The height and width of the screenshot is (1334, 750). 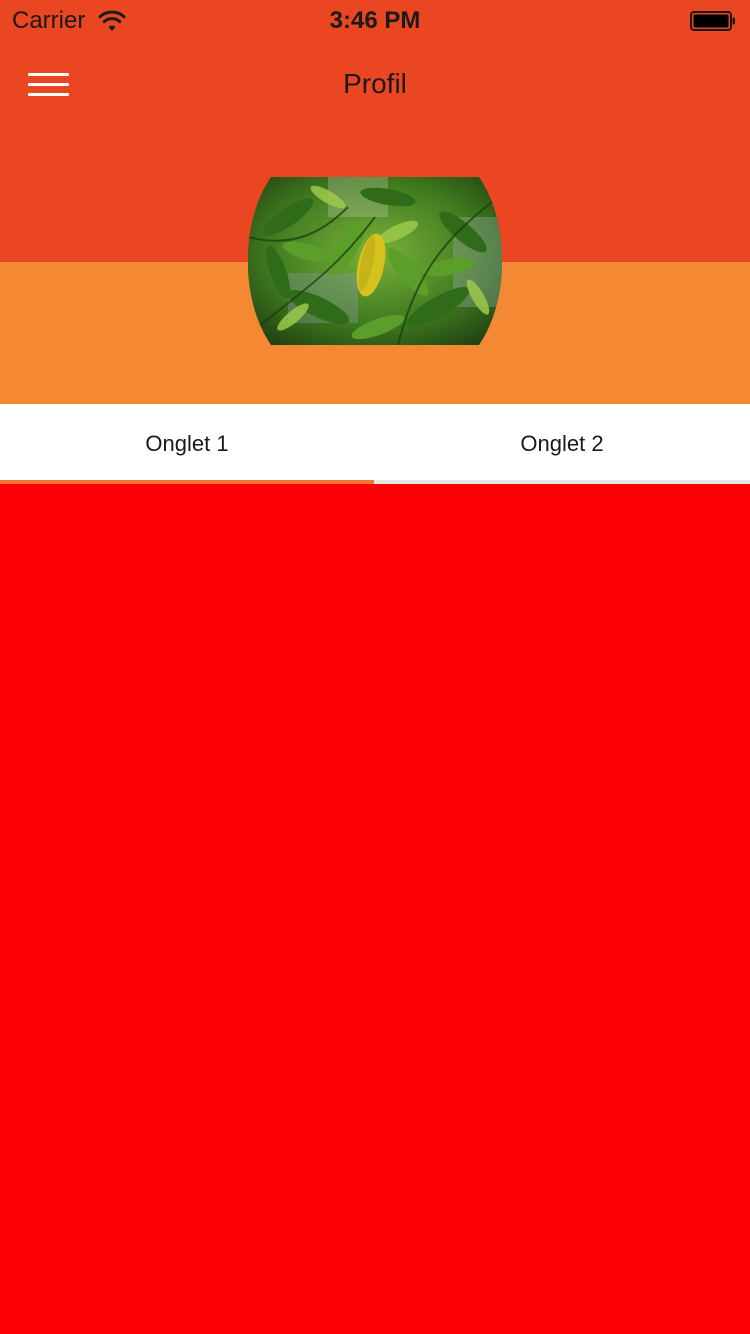 I want to click on tab-label: Onglet 1, so click(x=187, y=443).